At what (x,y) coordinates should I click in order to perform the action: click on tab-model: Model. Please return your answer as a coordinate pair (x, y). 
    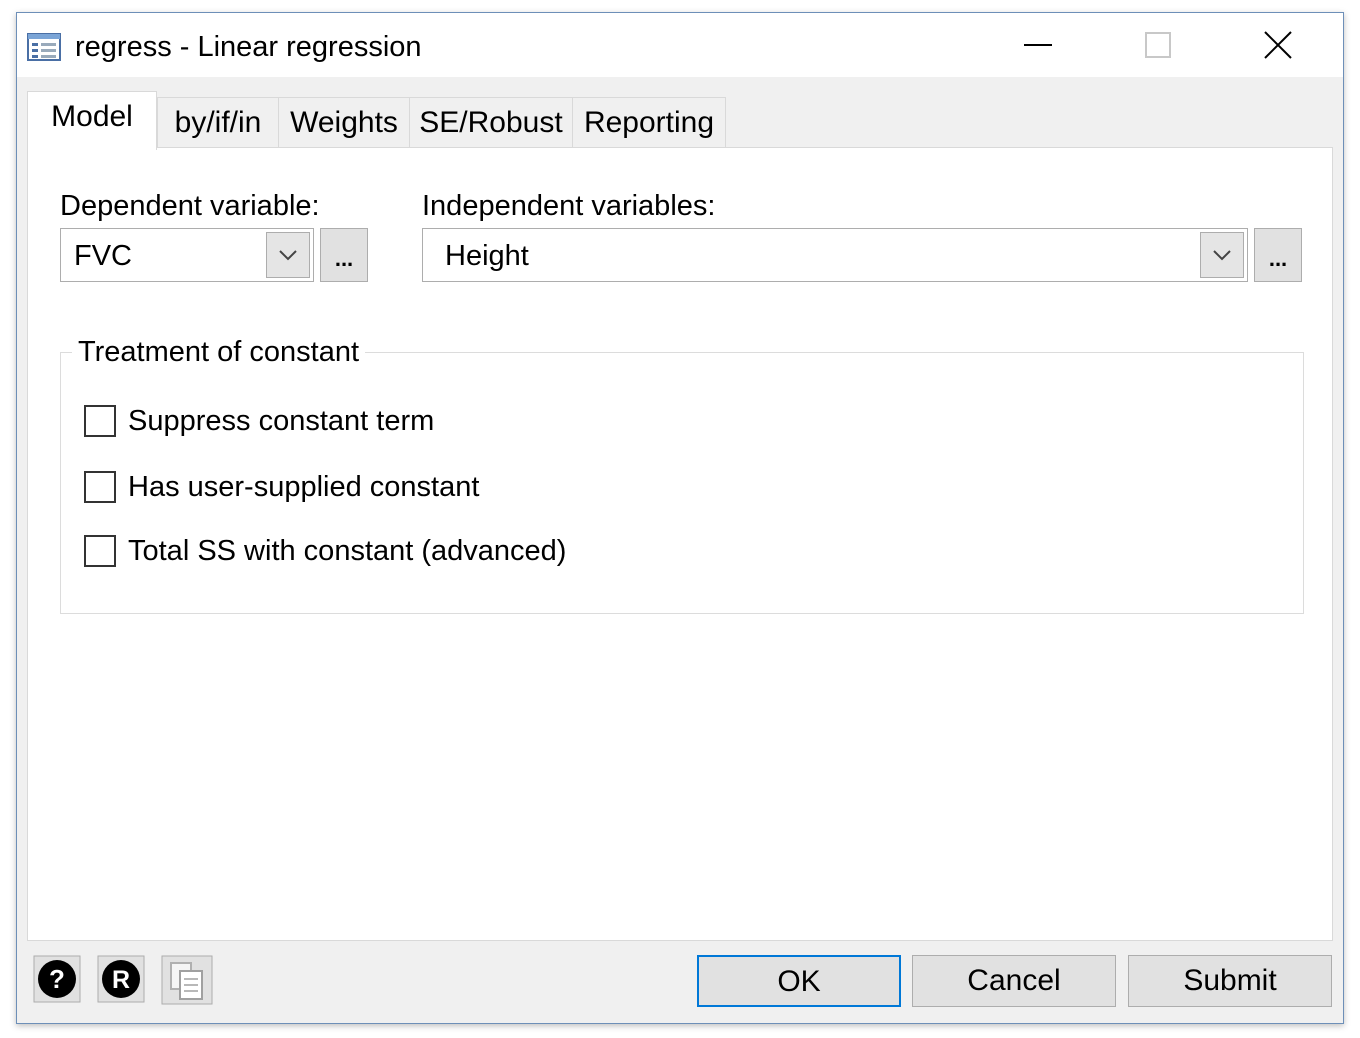
    Looking at the image, I should click on (92, 120).